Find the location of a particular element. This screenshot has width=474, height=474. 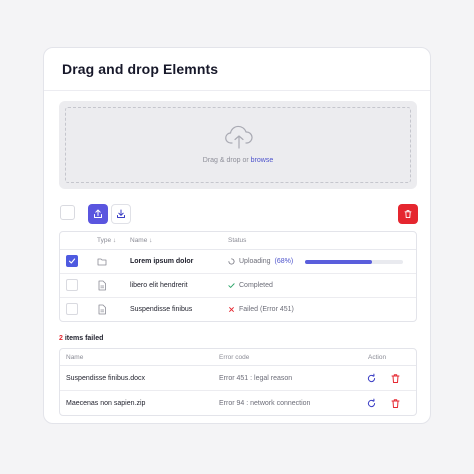

table-header: Type ↓ Name ↓ Status is located at coordinates (238, 241).